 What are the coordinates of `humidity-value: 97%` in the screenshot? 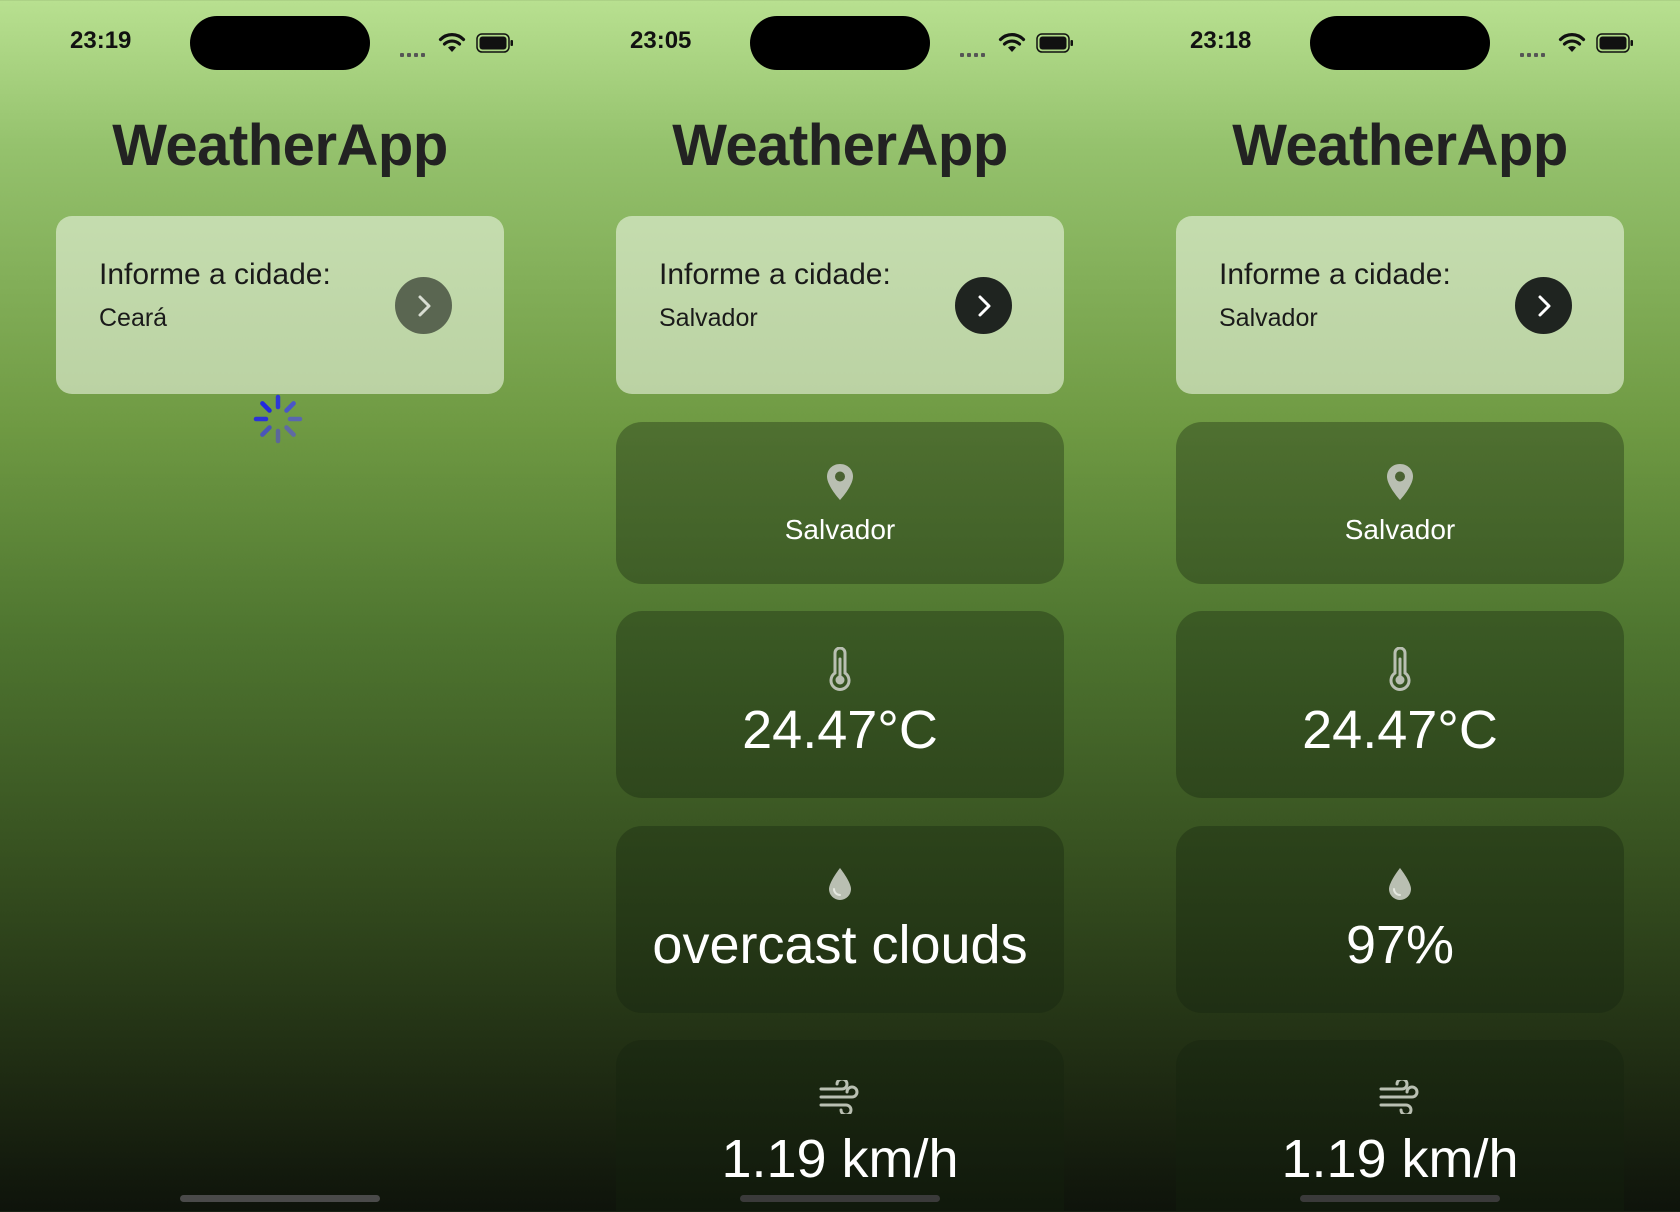 It's located at (1400, 945).